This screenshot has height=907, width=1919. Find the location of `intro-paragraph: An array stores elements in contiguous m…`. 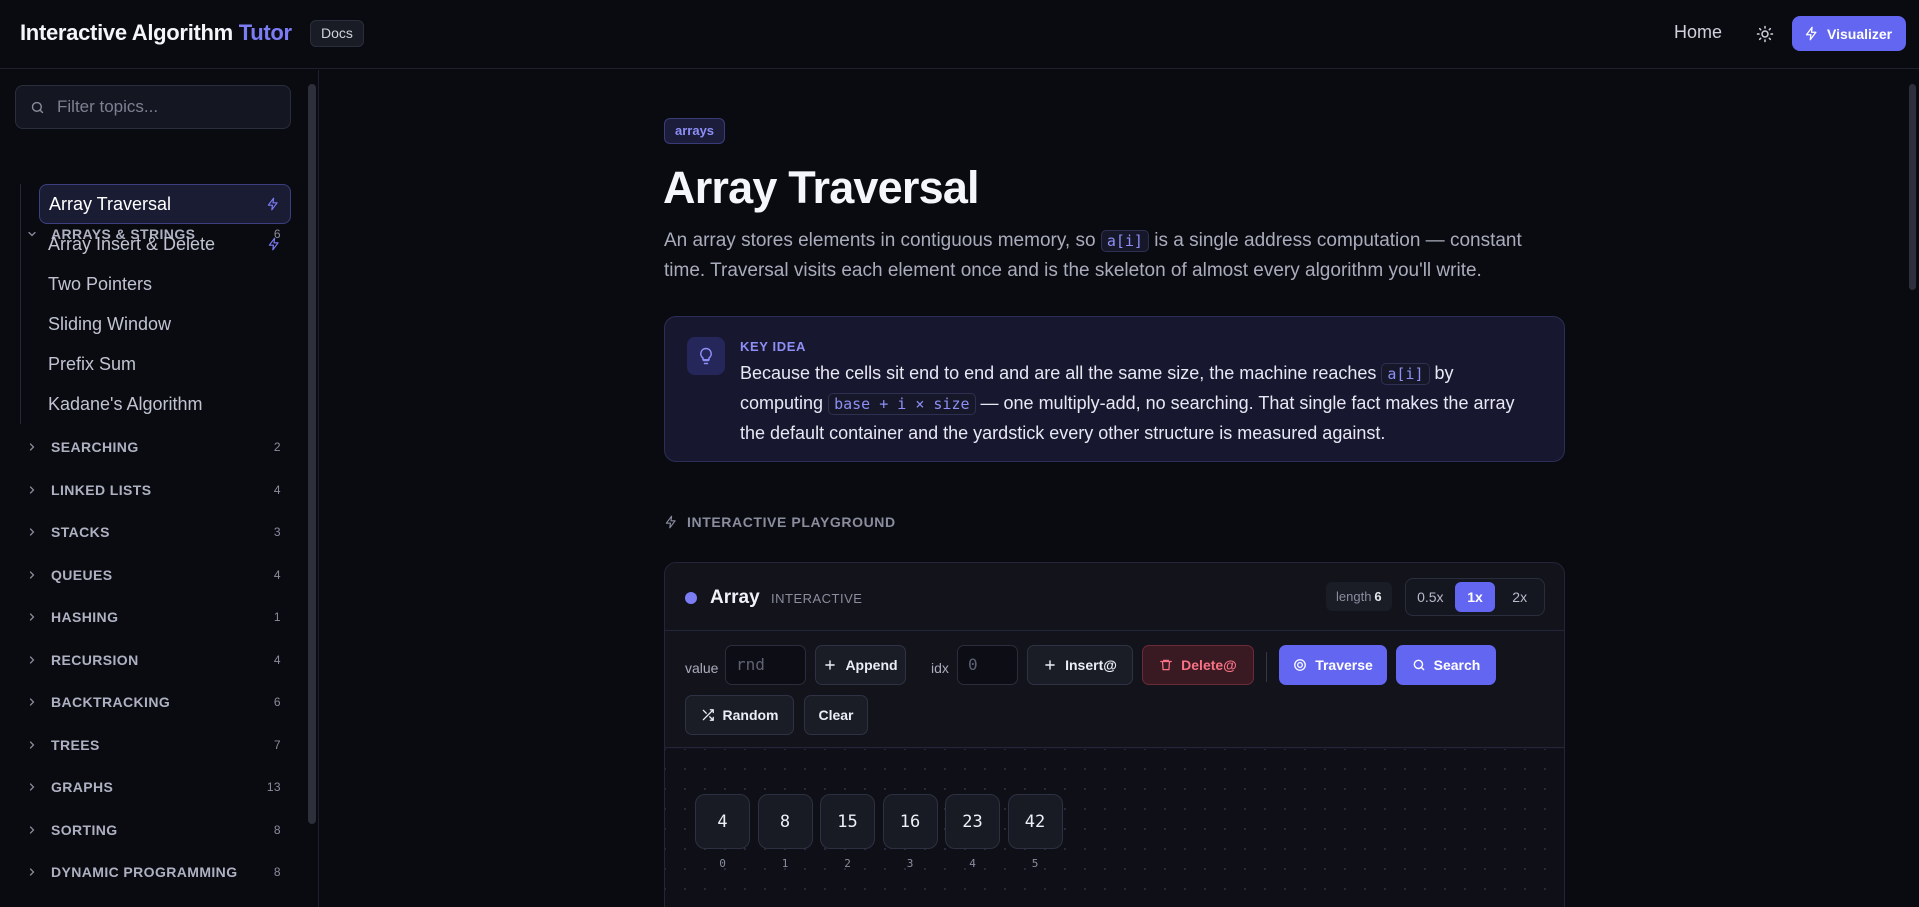

intro-paragraph: An array stores elements in contiguous m… is located at coordinates (1093, 255).